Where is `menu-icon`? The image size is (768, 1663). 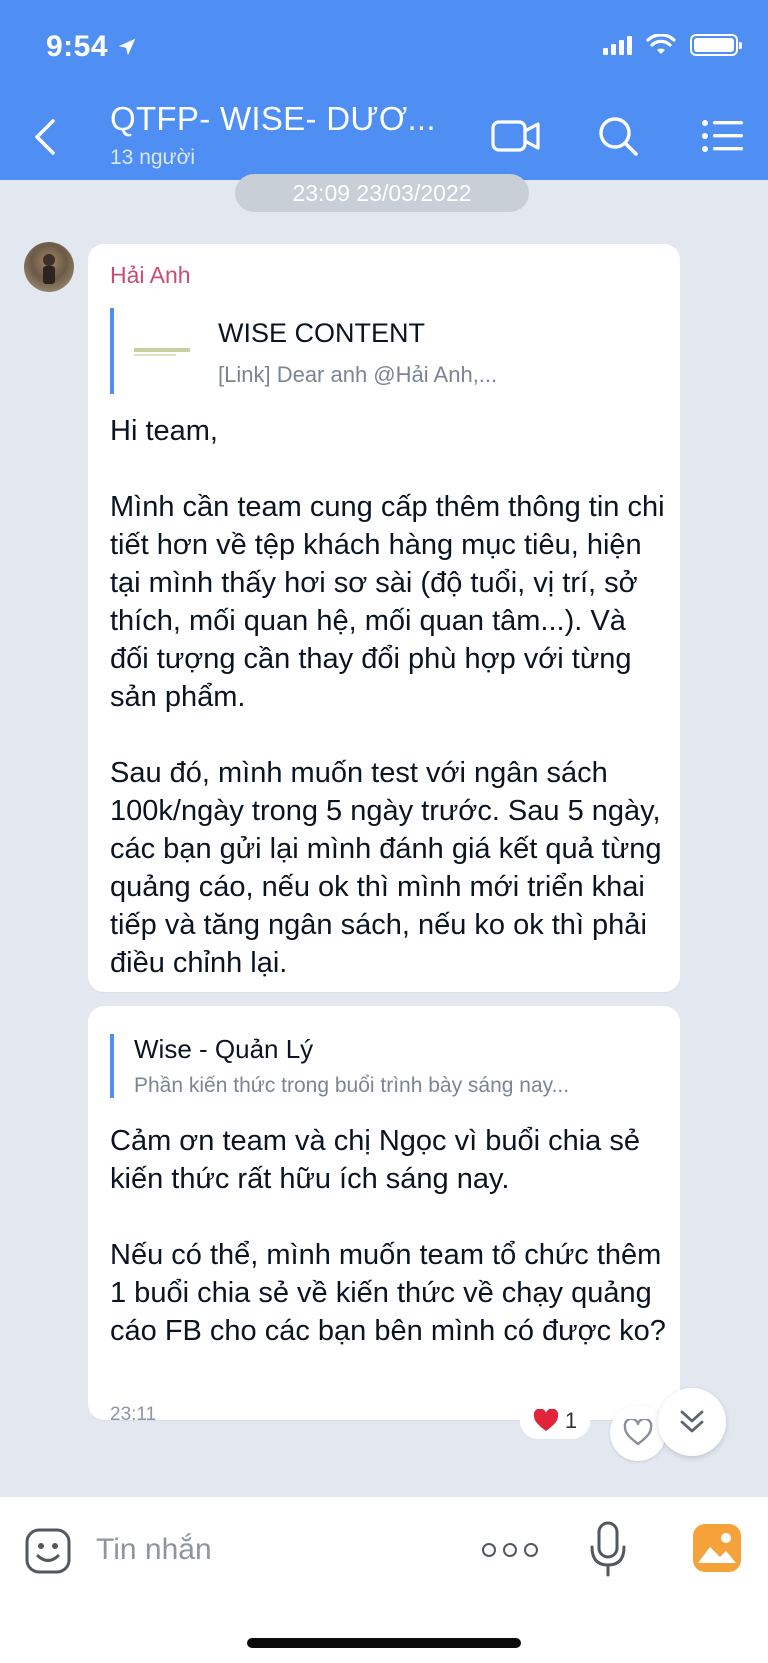
menu-icon is located at coordinates (722, 136).